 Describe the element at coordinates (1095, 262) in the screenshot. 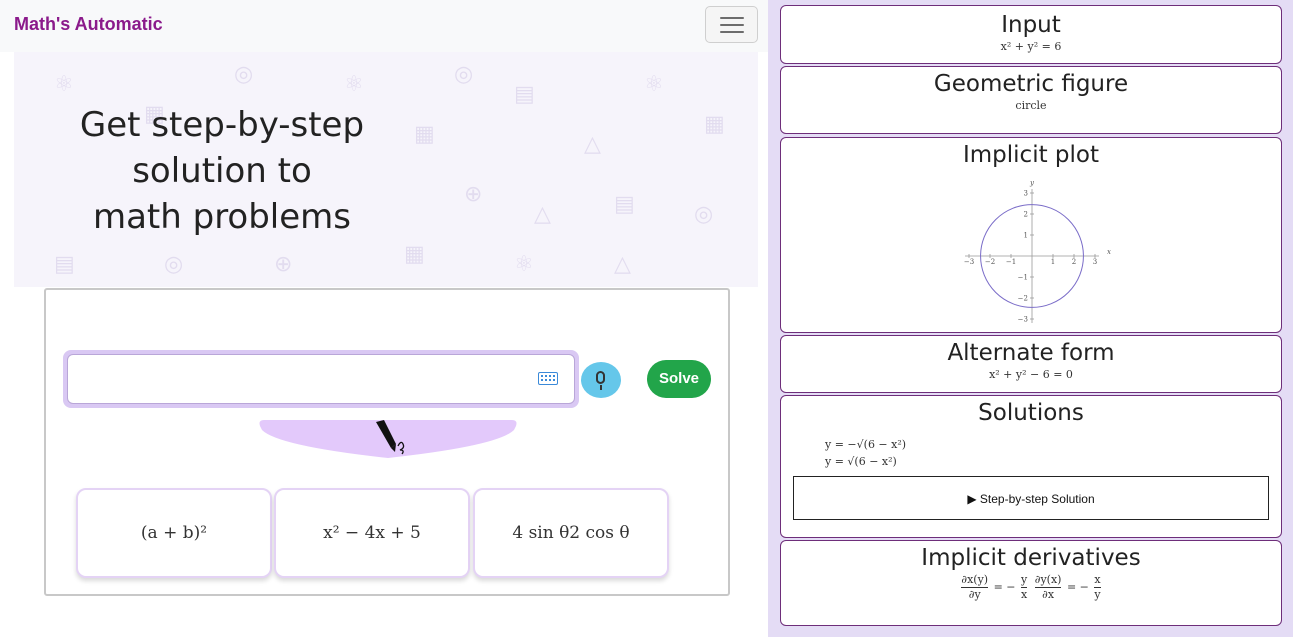

I see `x-tick-label: 3` at that location.